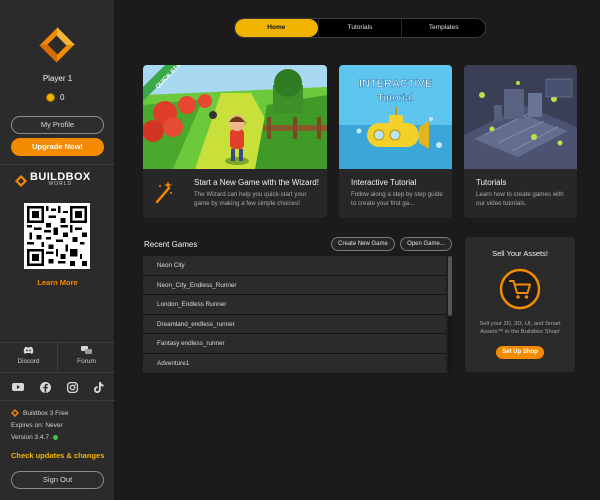  Describe the element at coordinates (99, 387) in the screenshot. I see `tiktok-icon` at that location.